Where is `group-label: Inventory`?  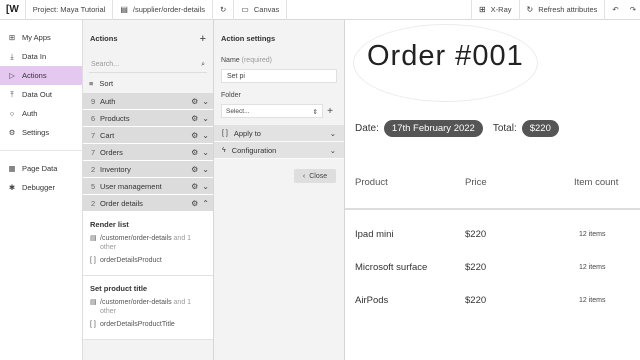 group-label: Inventory is located at coordinates (115, 169).